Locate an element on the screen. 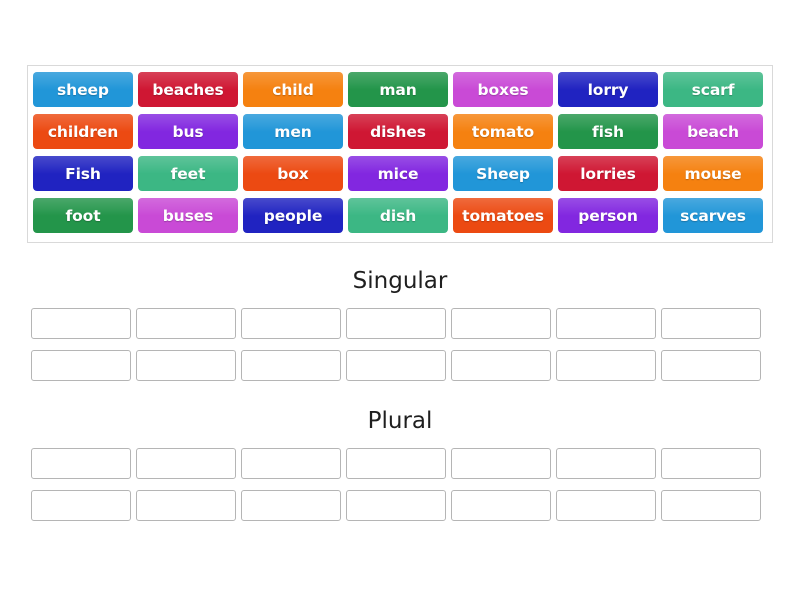 This screenshot has height=600, width=800. word-tile: mice is located at coordinates (398, 173).